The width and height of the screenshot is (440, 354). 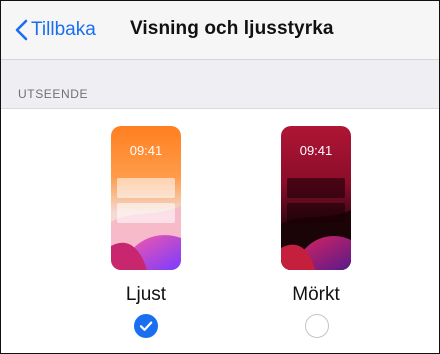 I want to click on dark-option-label: Mörkt, so click(x=316, y=295).